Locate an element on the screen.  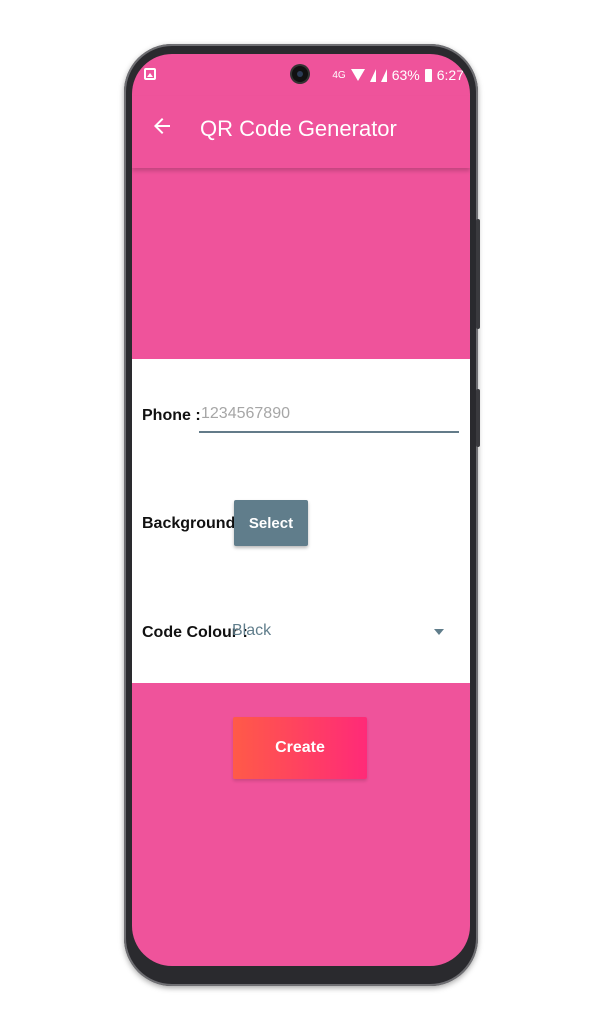
code-colour-dropdown: Black is located at coordinates (341, 632).